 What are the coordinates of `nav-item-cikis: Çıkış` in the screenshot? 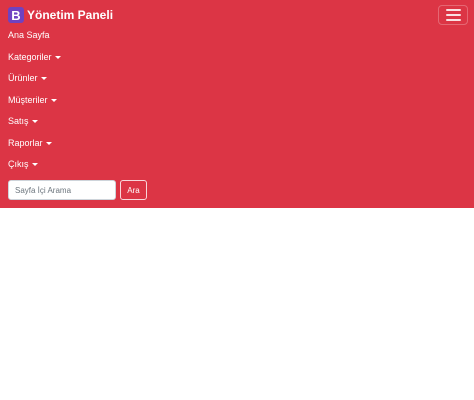 It's located at (23, 164).